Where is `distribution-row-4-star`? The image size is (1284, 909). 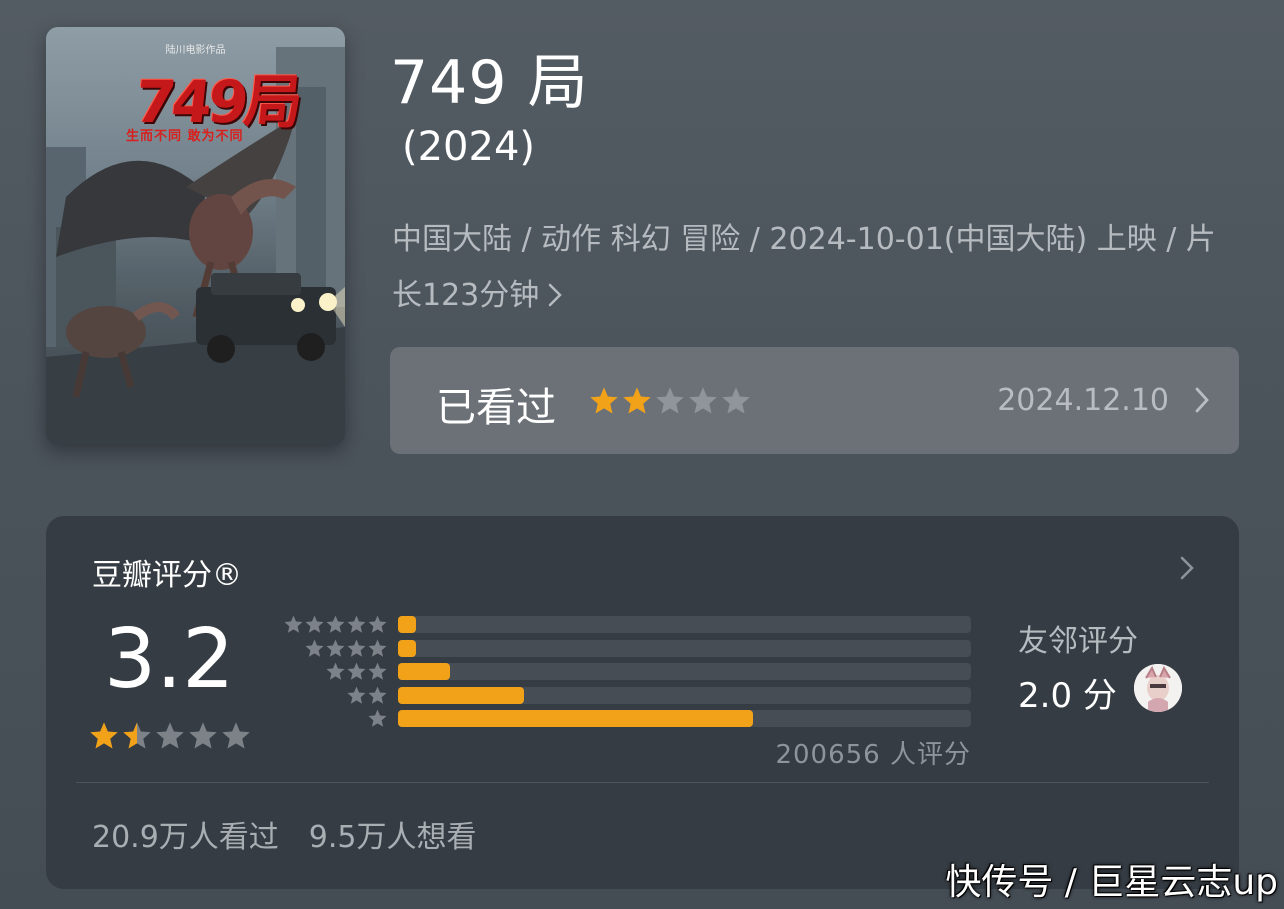 distribution-row-4-star is located at coordinates (628, 648).